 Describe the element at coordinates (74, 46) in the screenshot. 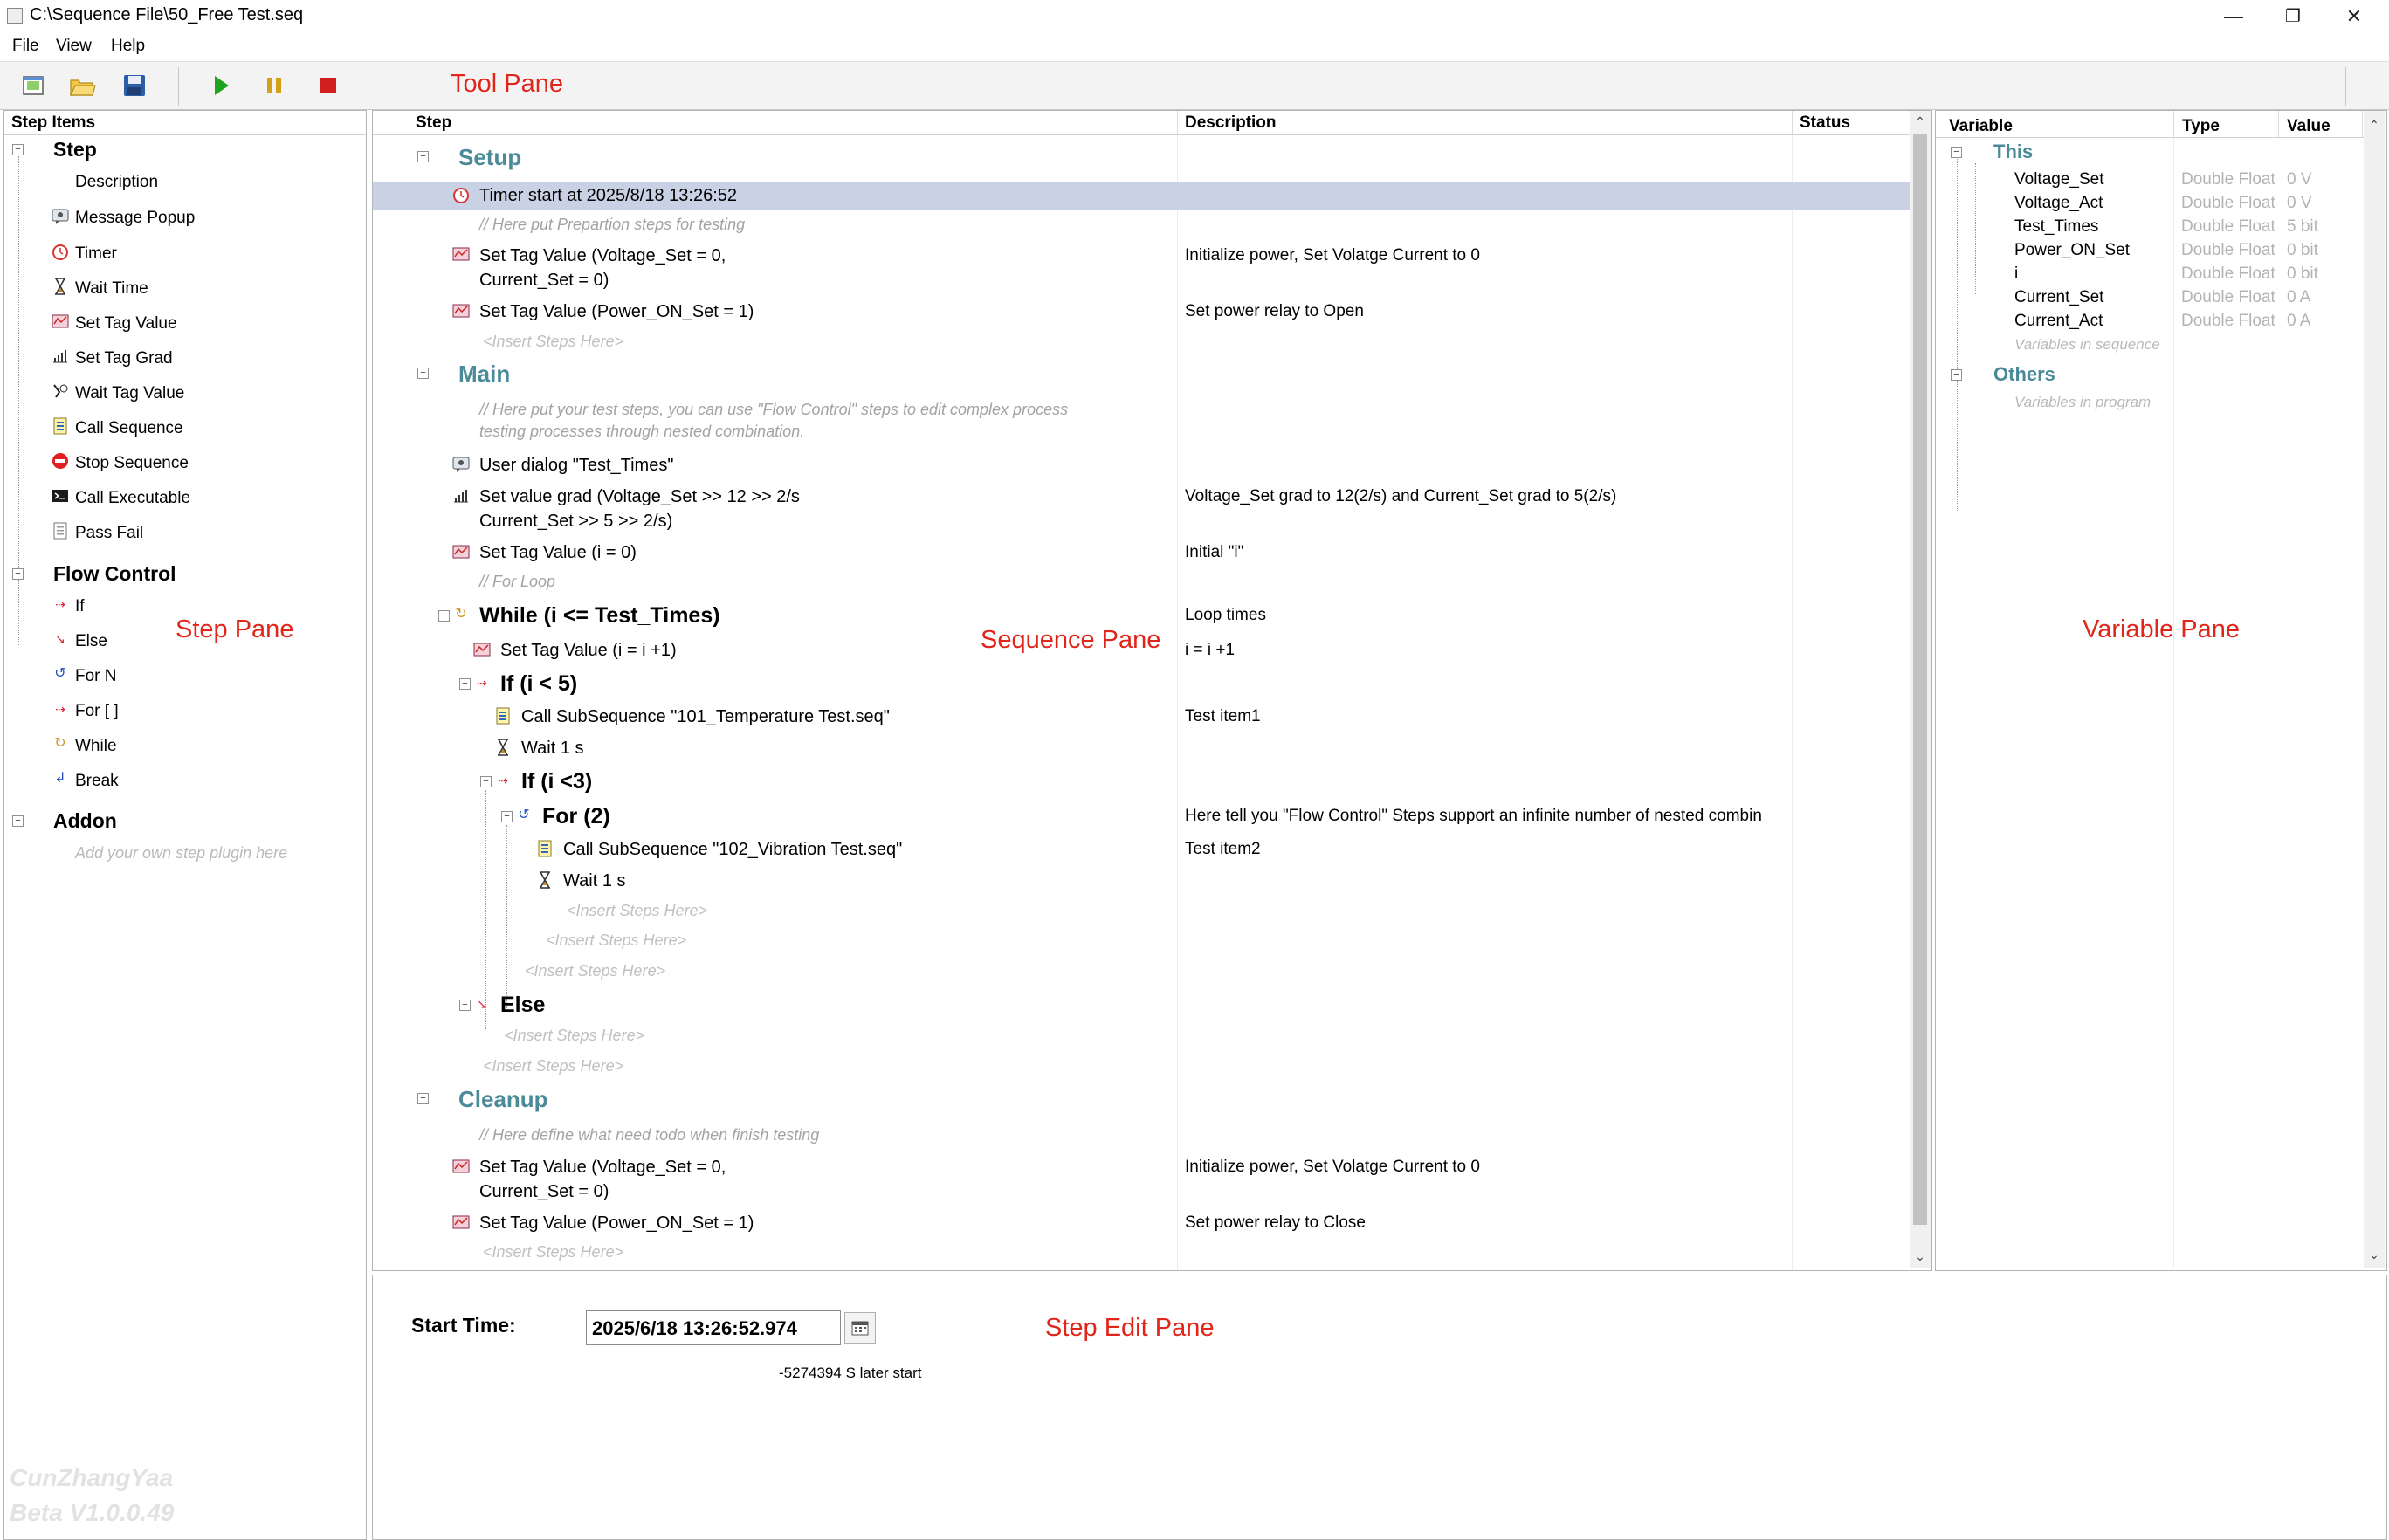

I see `menu-view: View` at that location.